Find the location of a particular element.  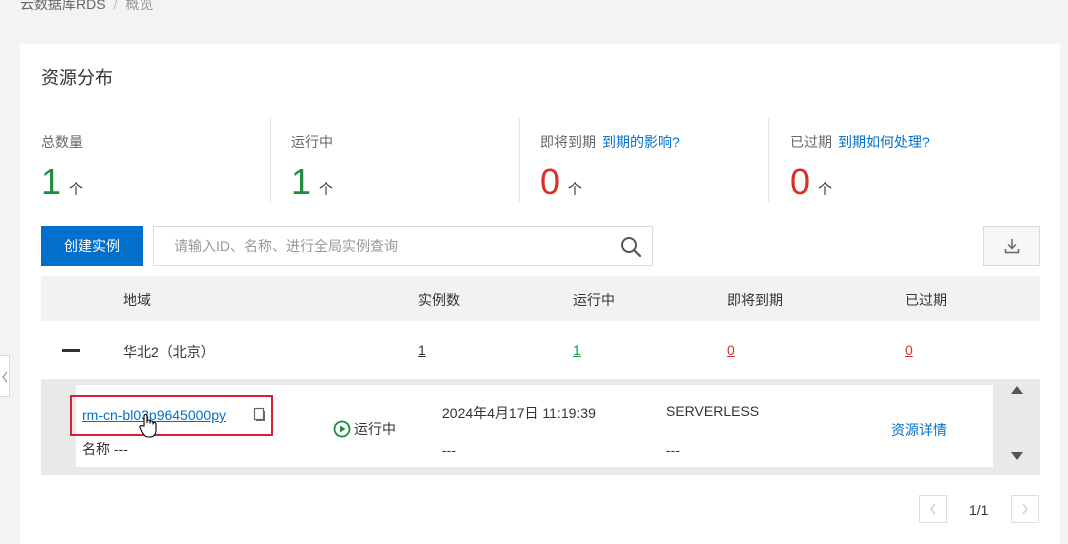

page-next-button is located at coordinates (1025, 509).